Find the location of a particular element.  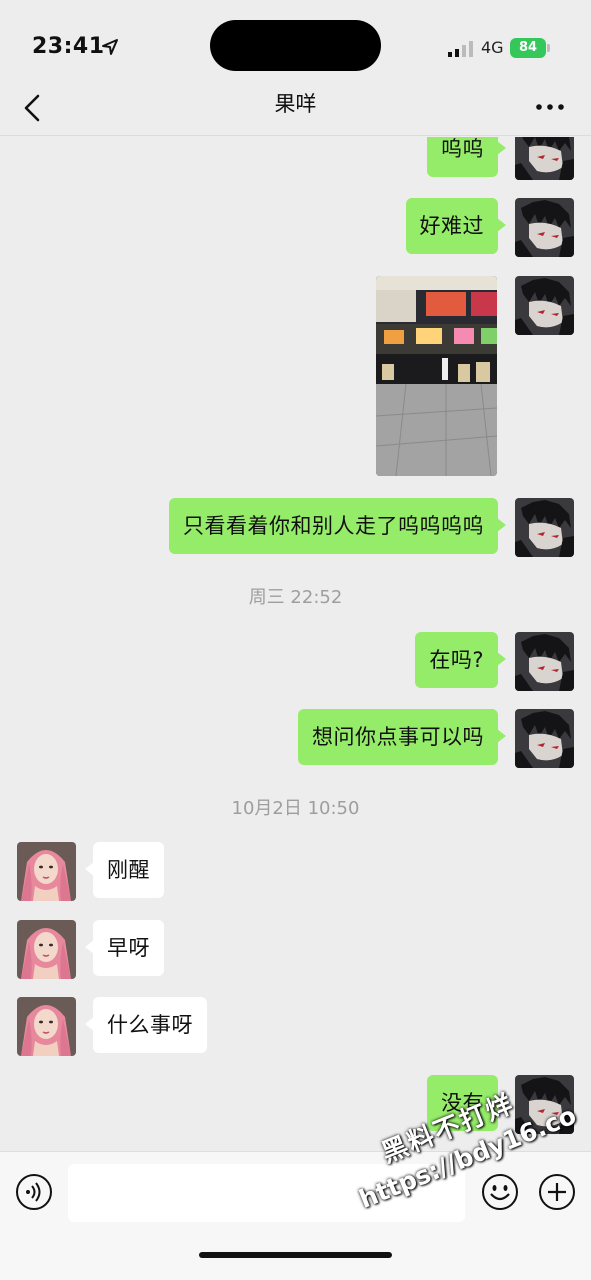

plus-icon is located at coordinates (557, 1192).